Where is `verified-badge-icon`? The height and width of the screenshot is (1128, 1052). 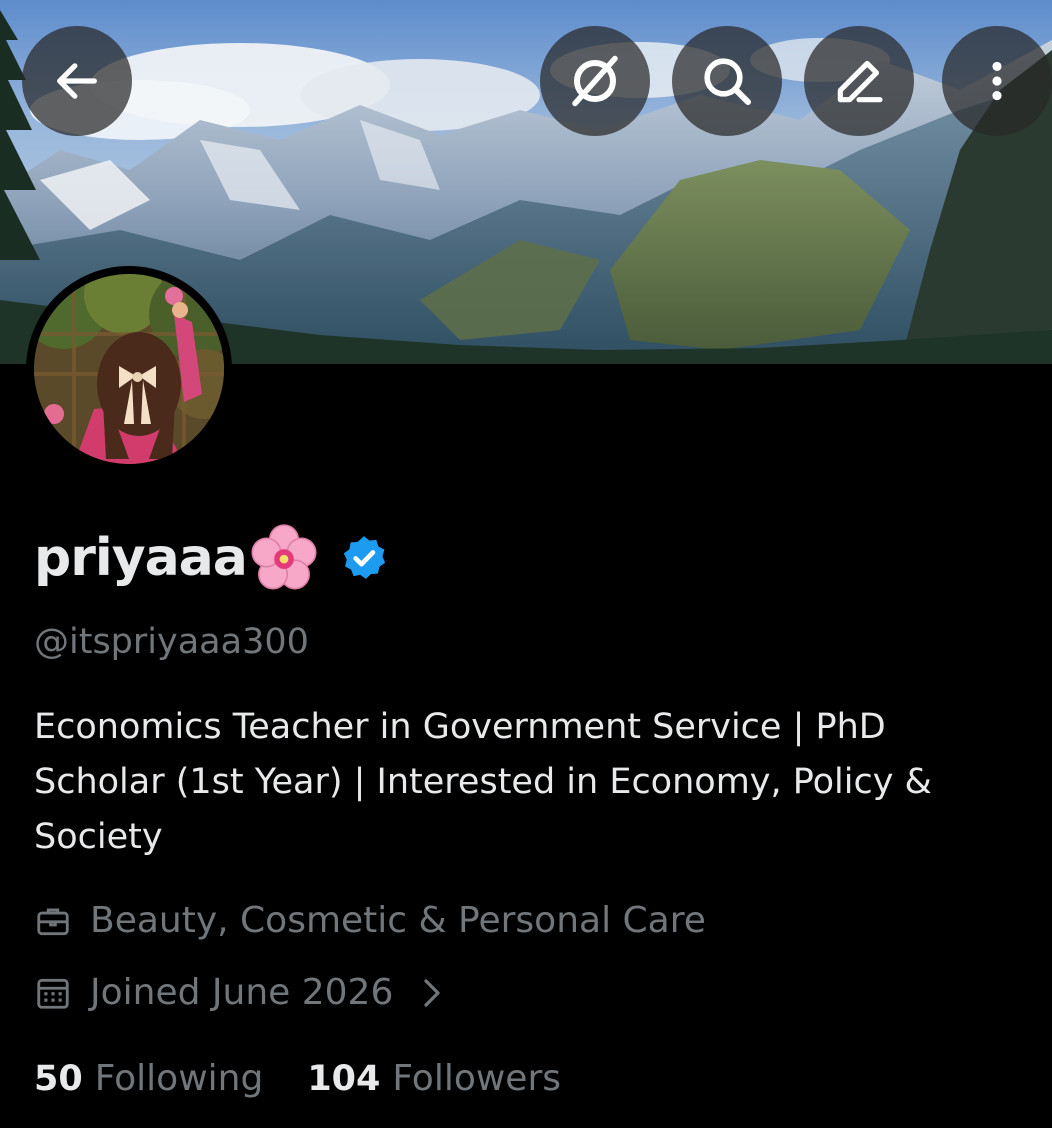
verified-badge-icon is located at coordinates (364, 558).